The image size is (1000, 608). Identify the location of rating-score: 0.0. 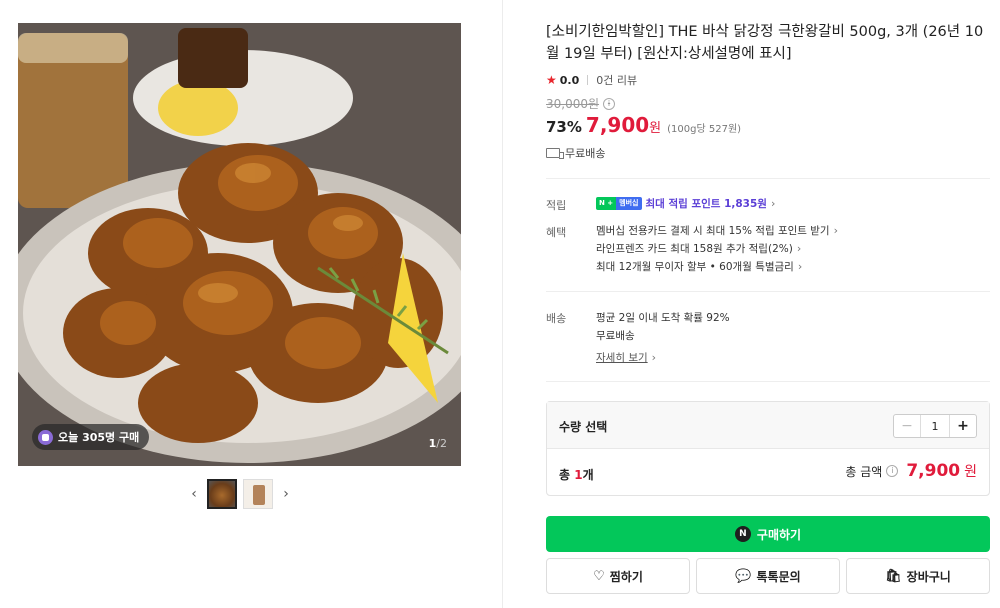
(569, 80).